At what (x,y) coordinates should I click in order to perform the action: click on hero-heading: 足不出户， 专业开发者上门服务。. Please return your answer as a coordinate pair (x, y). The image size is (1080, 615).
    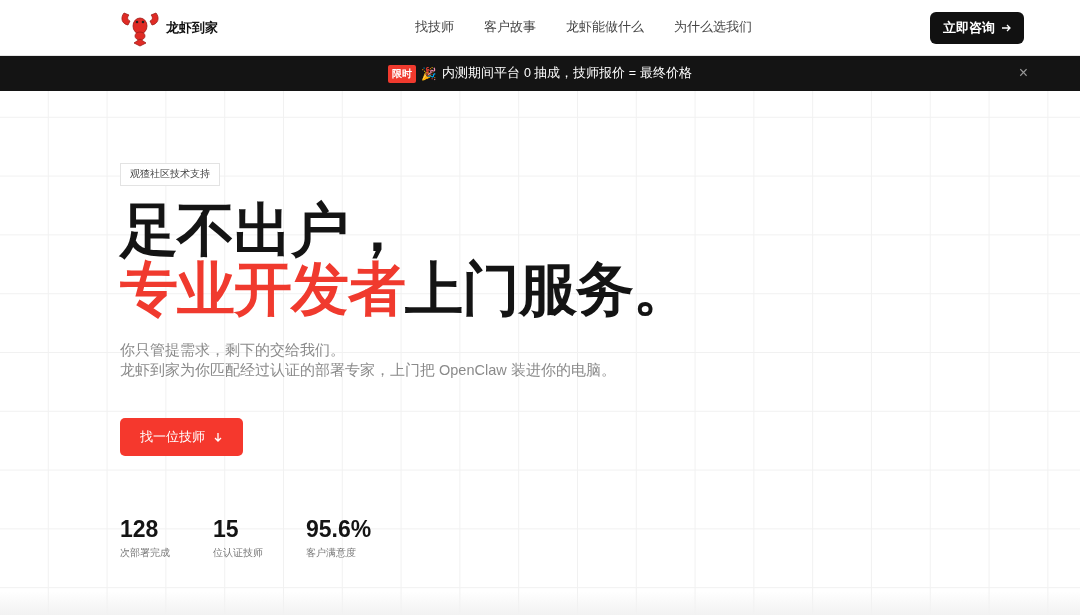
    Looking at the image, I should click on (405, 259).